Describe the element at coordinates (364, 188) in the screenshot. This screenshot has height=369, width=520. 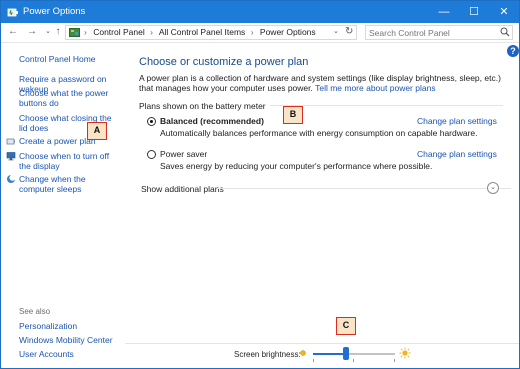
I see `additional-plans-divider` at that location.